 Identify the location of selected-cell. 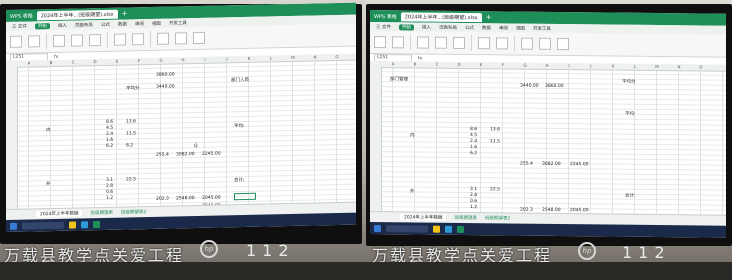
(245, 196).